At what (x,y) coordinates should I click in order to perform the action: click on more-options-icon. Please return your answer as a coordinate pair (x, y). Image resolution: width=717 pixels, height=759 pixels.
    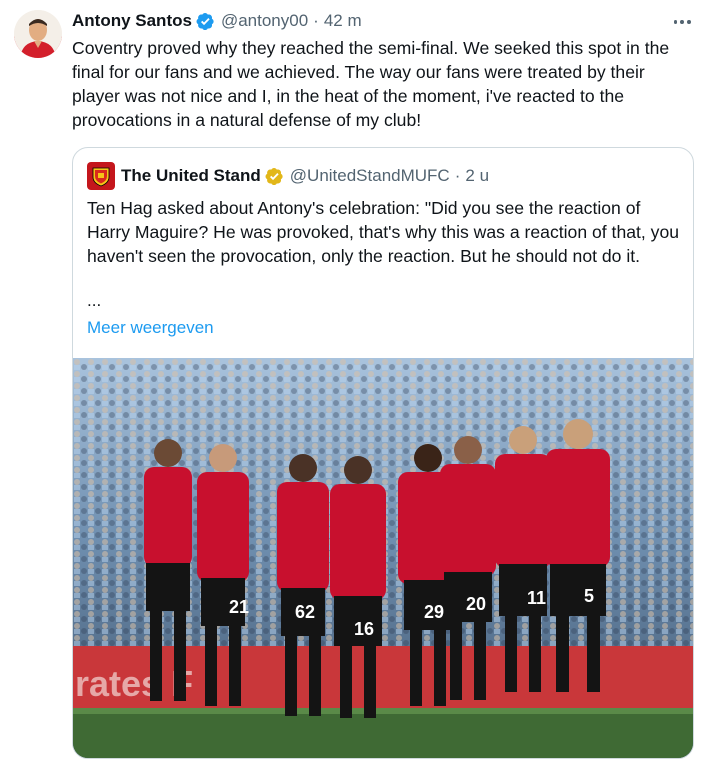
    Looking at the image, I should click on (682, 22).